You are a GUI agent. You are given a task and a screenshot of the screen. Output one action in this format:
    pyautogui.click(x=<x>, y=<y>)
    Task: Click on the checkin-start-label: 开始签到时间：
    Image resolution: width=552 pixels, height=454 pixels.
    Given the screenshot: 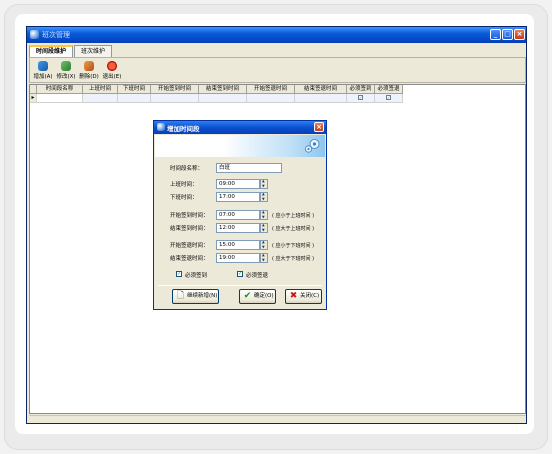 What is the action you would take?
    pyautogui.click(x=189, y=216)
    